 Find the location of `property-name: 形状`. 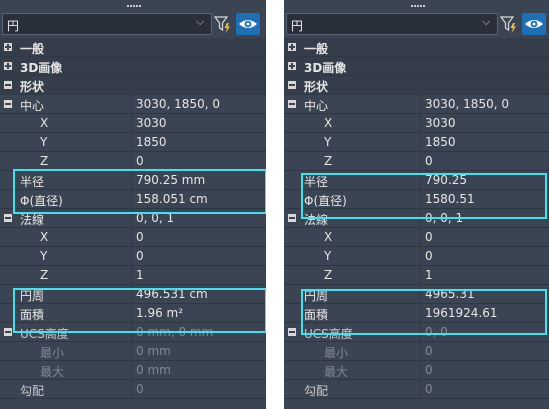

property-name: 形状 is located at coordinates (32, 87).